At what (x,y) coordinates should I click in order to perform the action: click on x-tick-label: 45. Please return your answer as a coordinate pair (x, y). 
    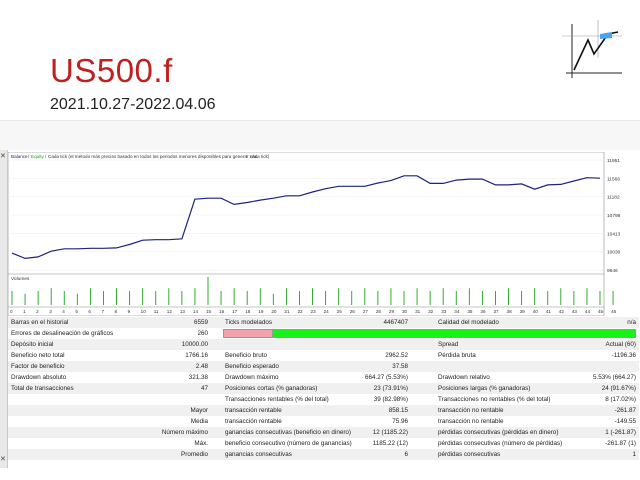
    Looking at the image, I should click on (601, 311).